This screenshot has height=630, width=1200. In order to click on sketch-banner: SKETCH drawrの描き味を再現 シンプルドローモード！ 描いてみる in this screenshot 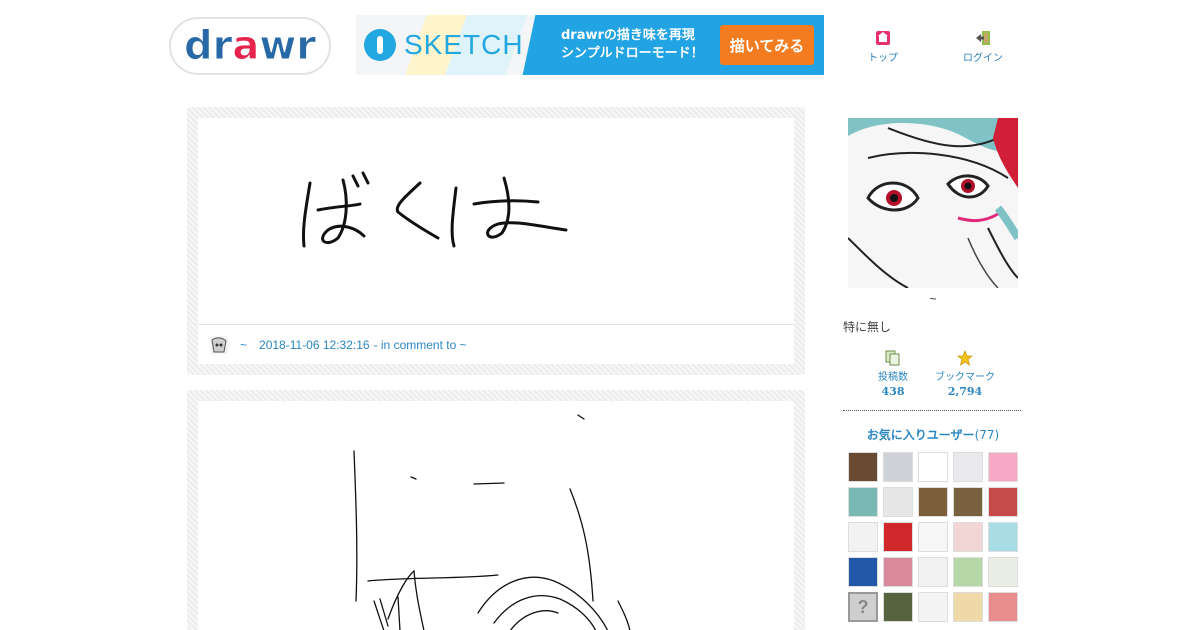, I will do `click(590, 45)`.